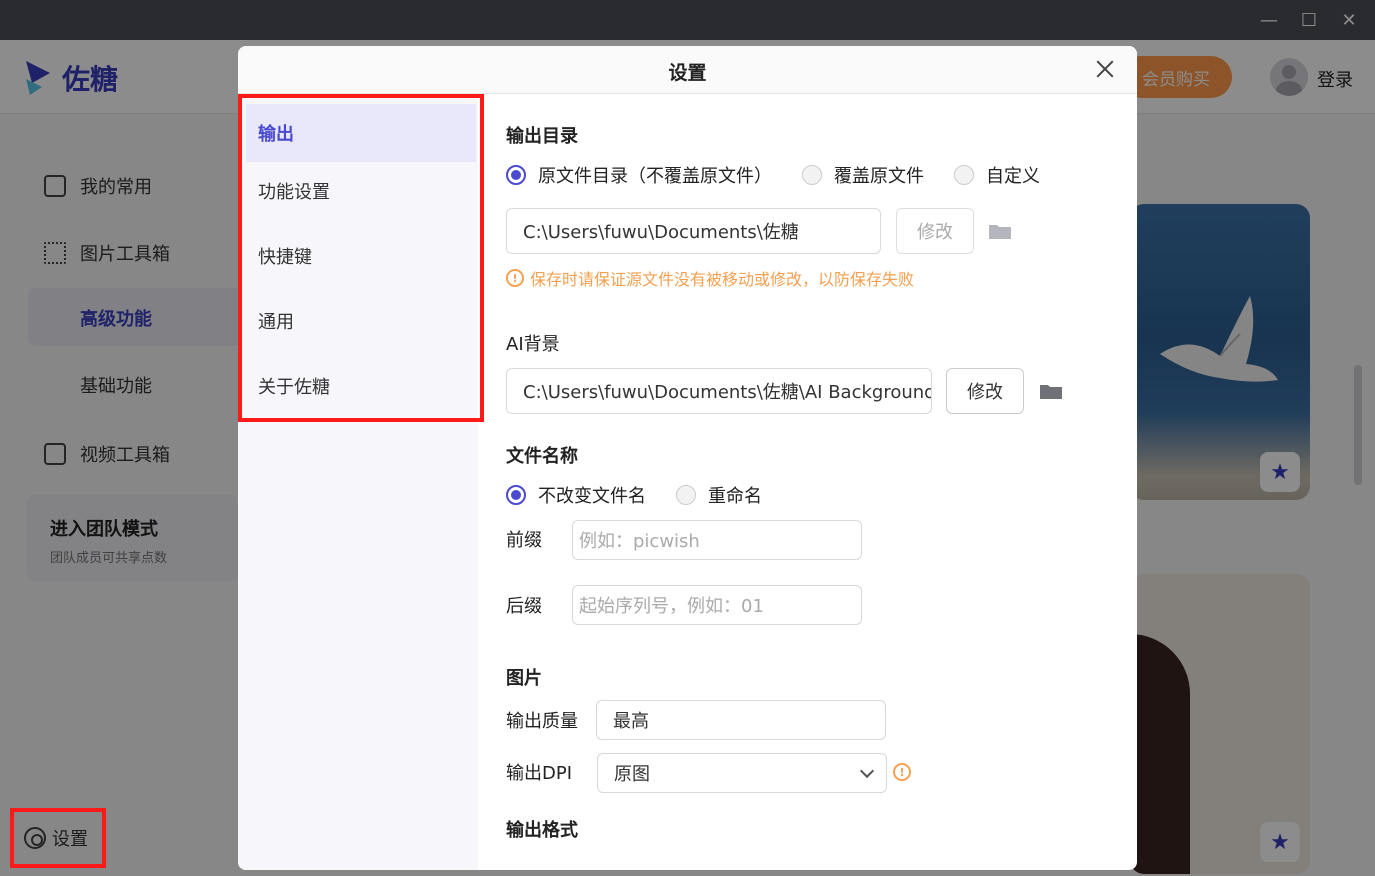 The image size is (1375, 876). Describe the element at coordinates (687, 73) in the screenshot. I see `dialog-title: 设置` at that location.